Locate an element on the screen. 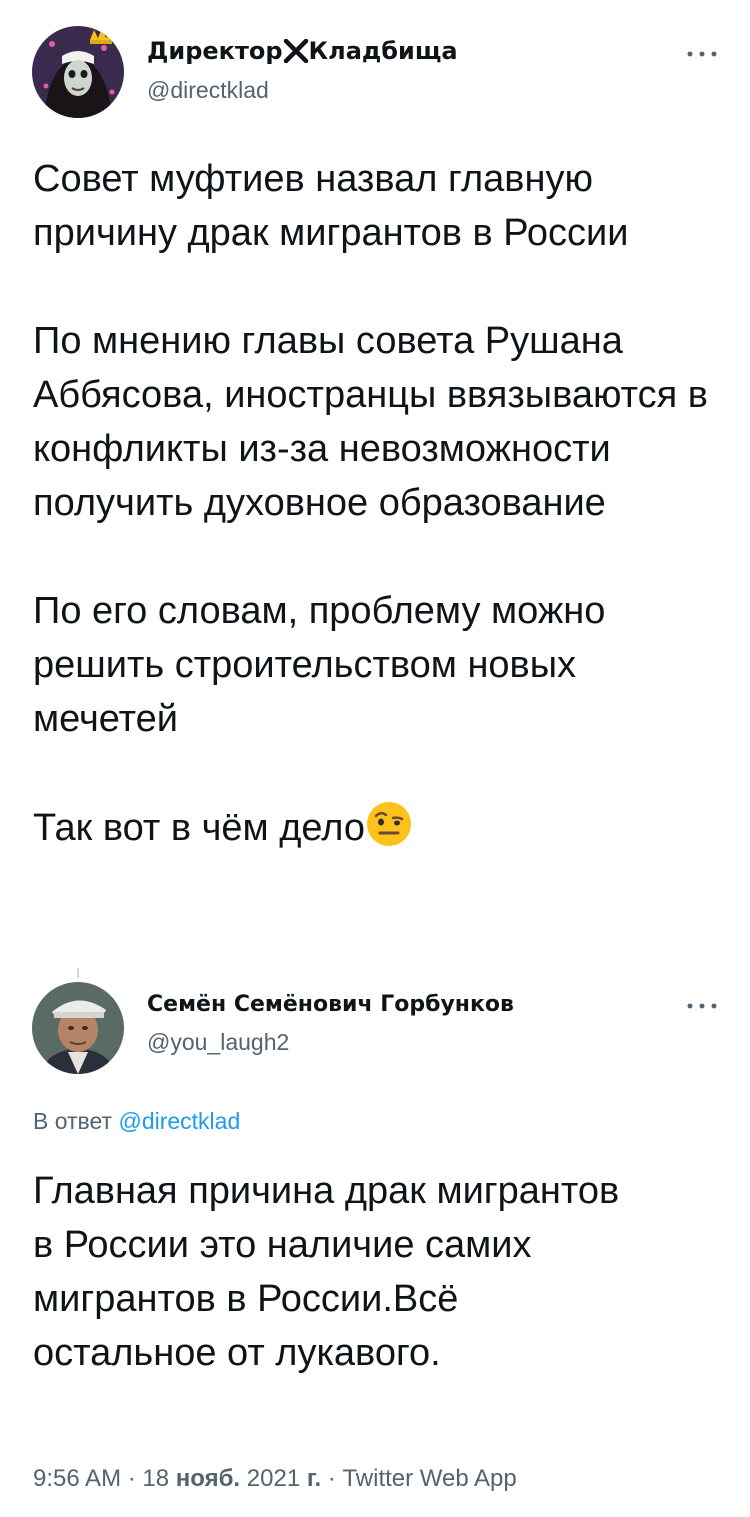 Image resolution: width=750 pixels, height=1517 pixels. date-year: 2021 is located at coordinates (273, 1478).